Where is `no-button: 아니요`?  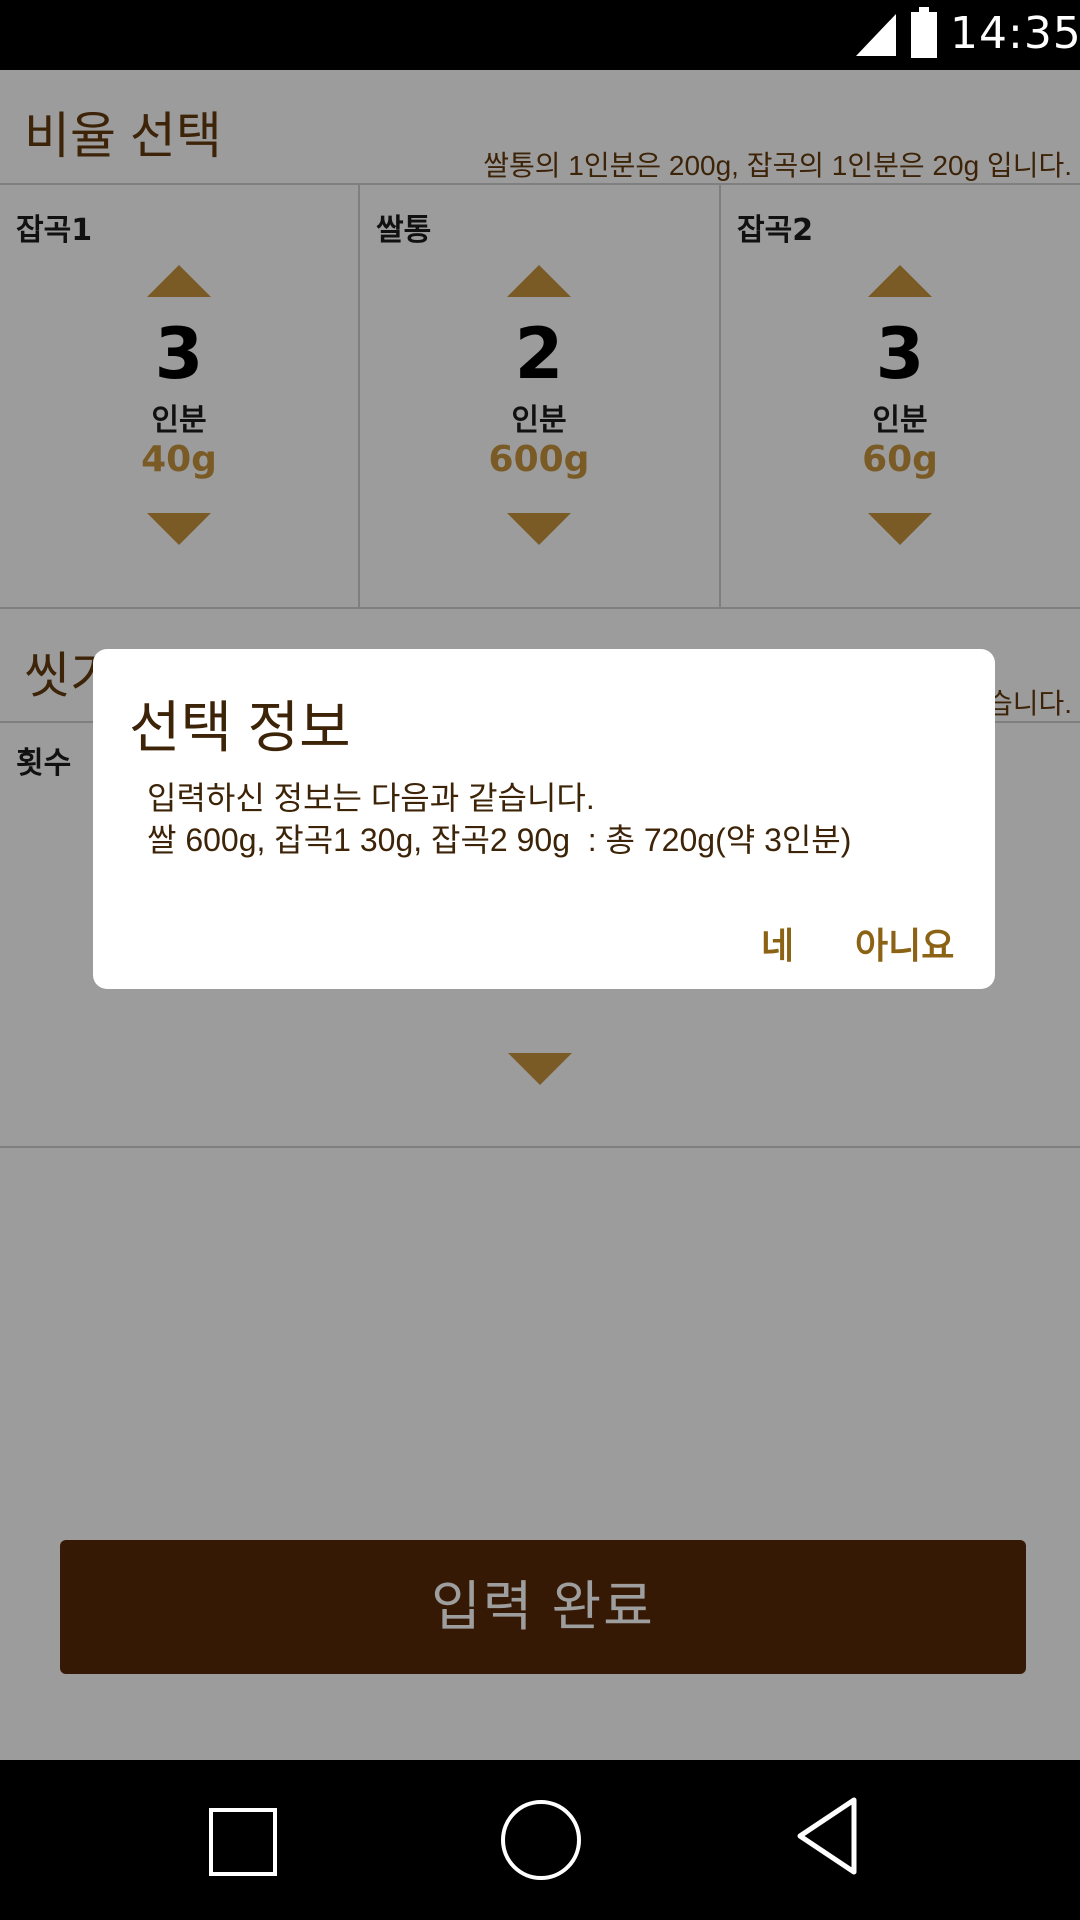 no-button: 아니요 is located at coordinates (904, 943).